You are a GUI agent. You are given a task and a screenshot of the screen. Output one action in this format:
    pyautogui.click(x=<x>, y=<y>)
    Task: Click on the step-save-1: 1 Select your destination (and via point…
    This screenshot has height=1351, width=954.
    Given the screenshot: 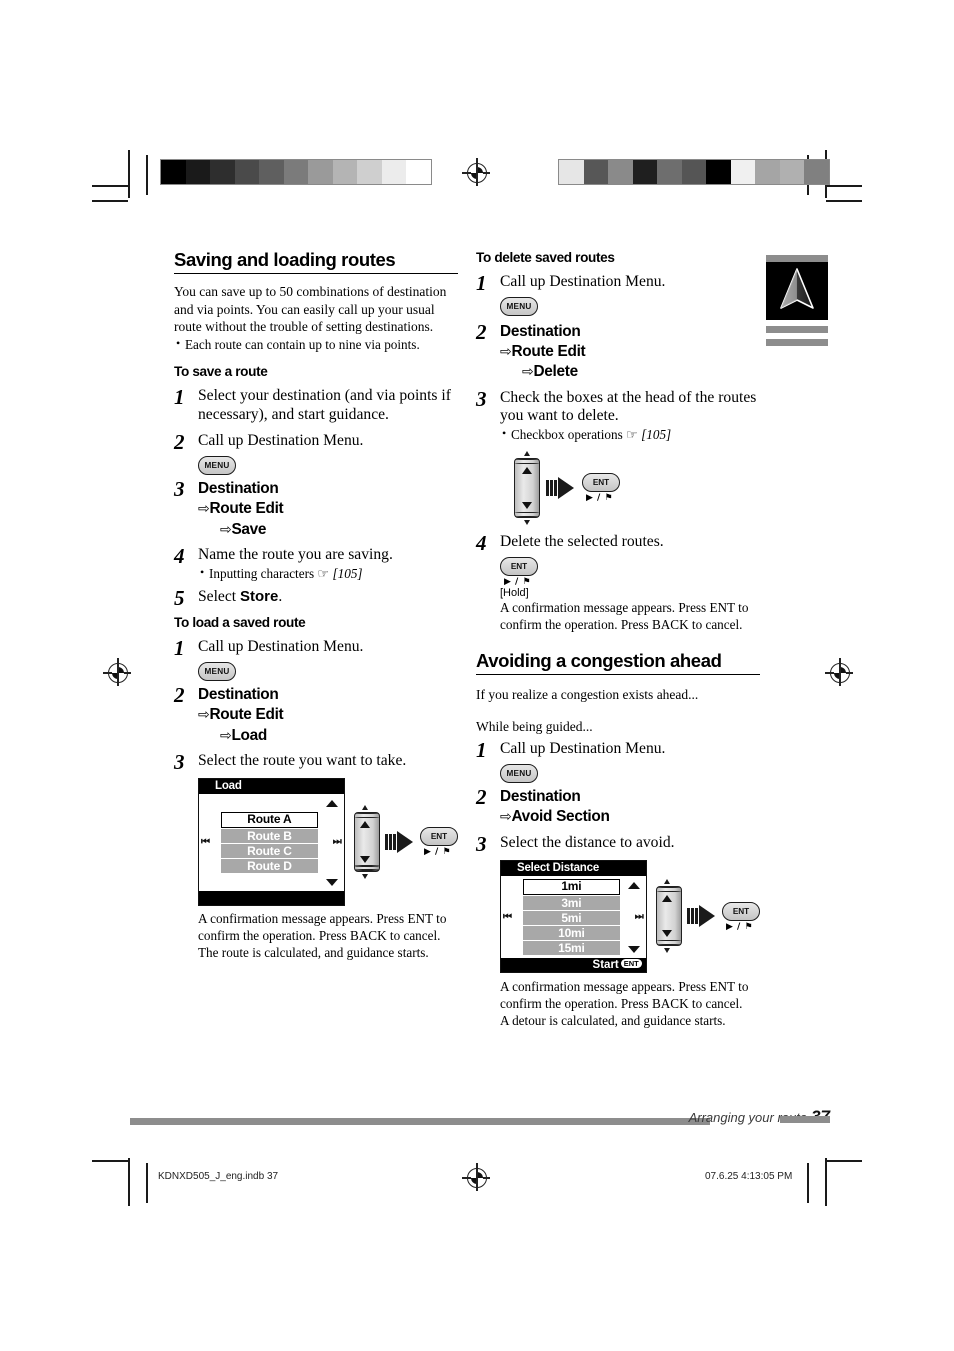 What is the action you would take?
    pyautogui.click(x=316, y=404)
    